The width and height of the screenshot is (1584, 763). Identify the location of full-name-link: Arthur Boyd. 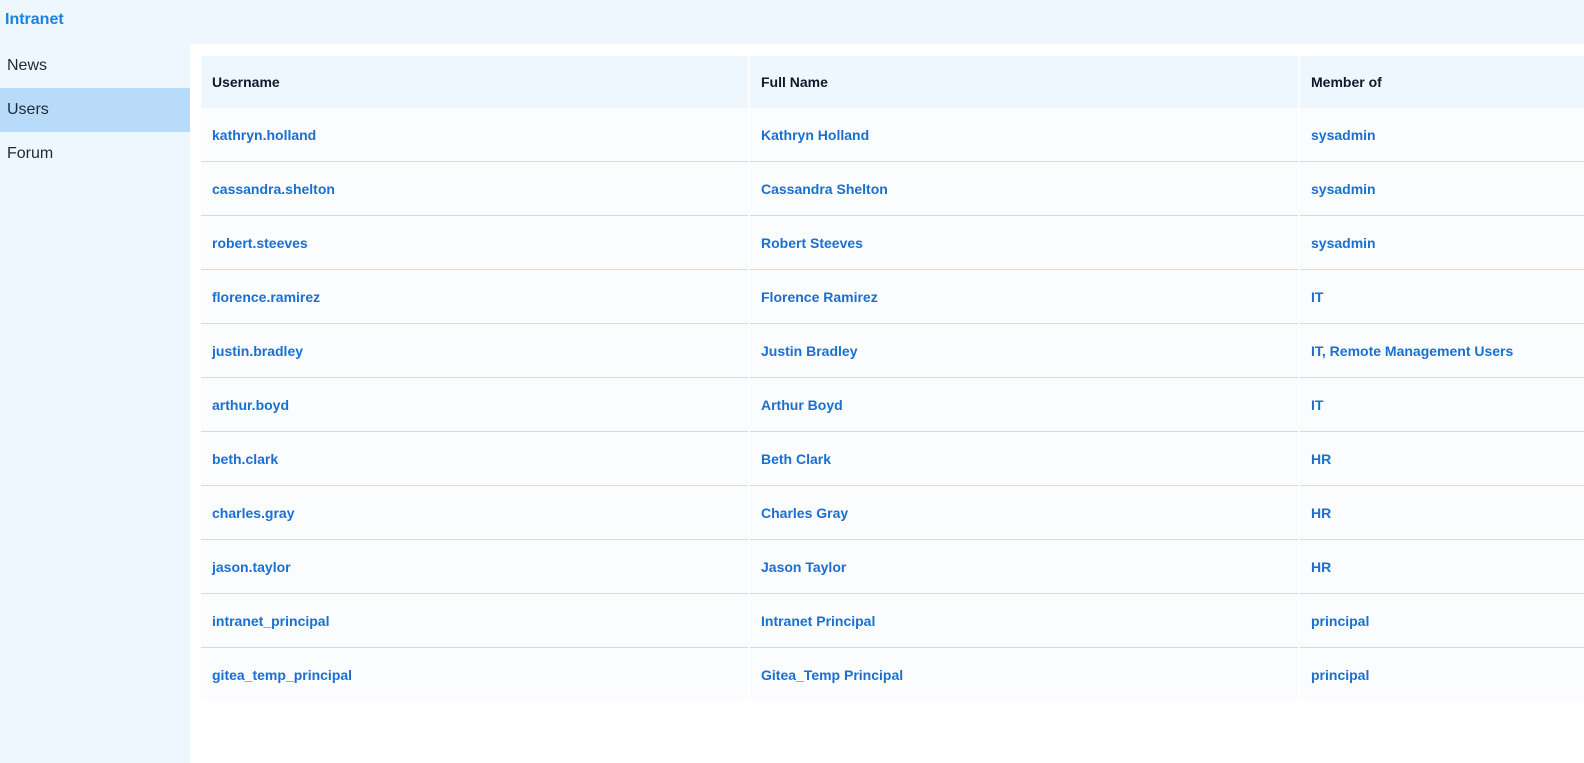
(802, 405).